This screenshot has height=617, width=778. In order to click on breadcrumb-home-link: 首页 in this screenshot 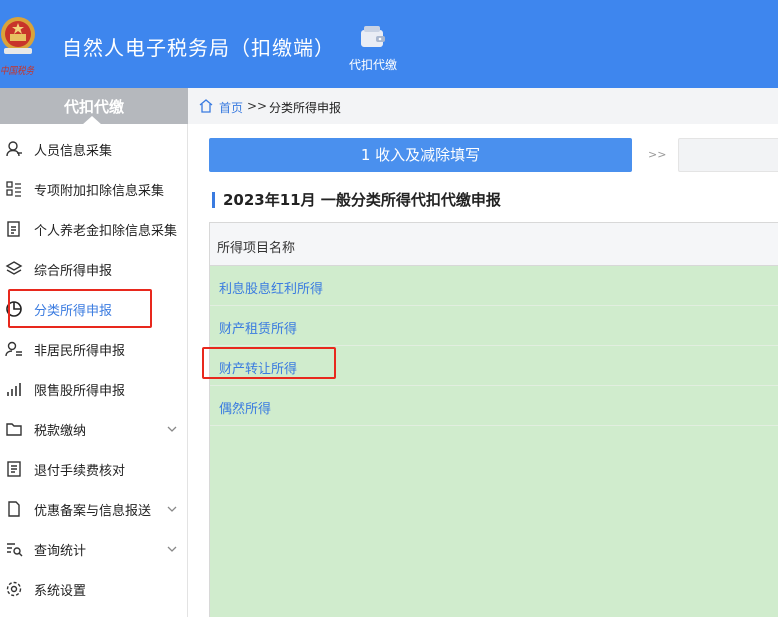, I will do `click(231, 107)`.